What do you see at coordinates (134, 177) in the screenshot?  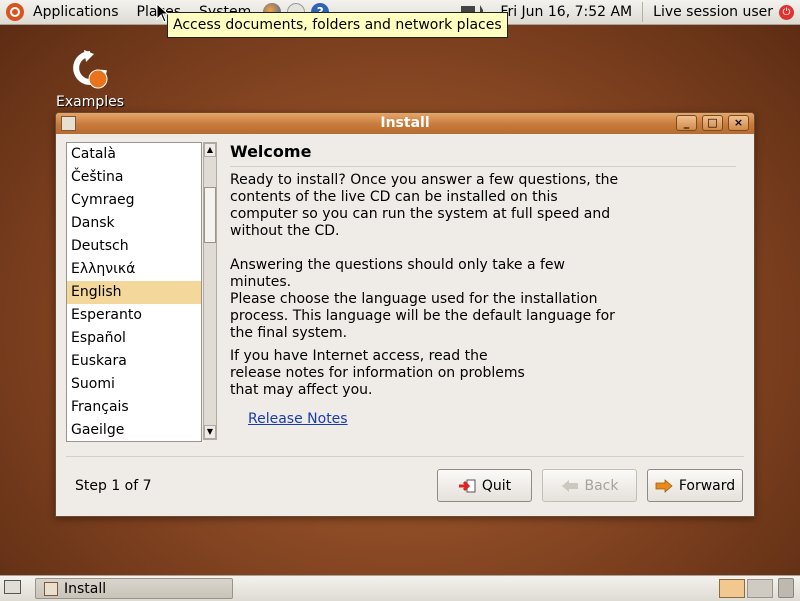 I see `language-item: Čeština` at bounding box center [134, 177].